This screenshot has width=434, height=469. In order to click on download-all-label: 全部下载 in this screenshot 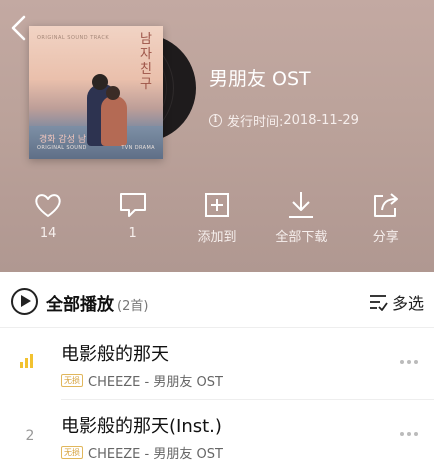, I will do `click(301, 237)`.